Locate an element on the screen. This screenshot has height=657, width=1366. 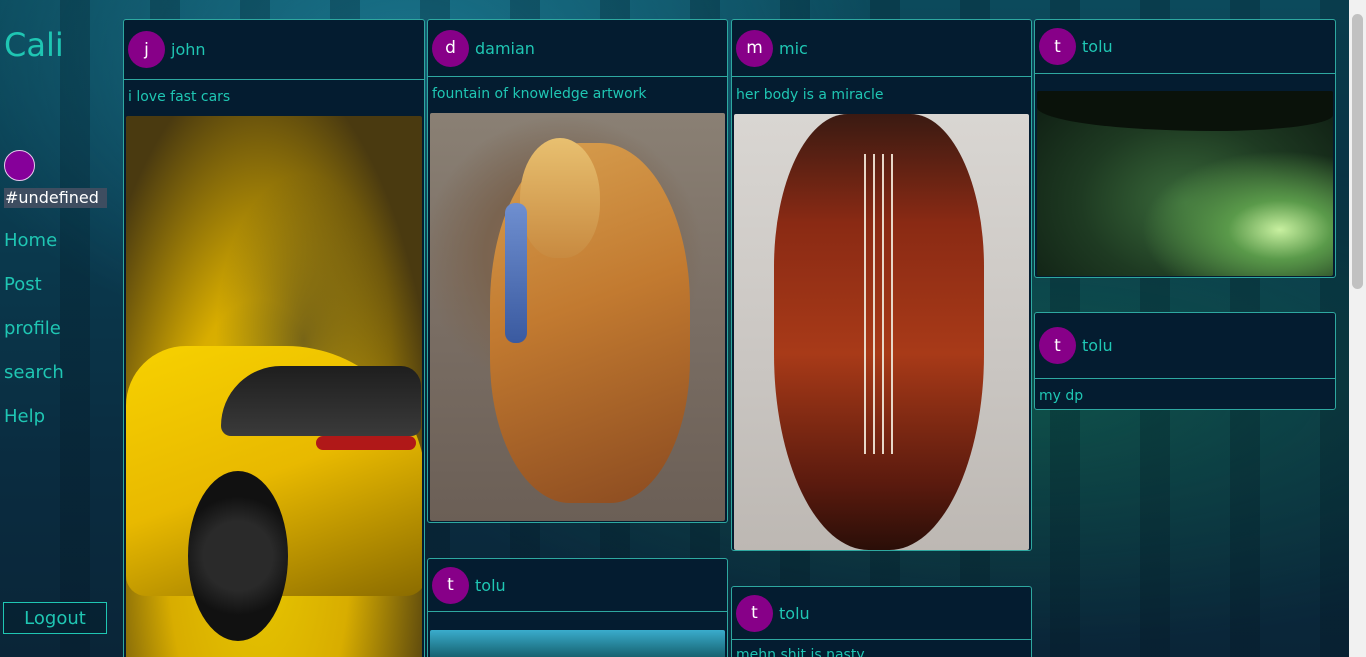
water-stream is located at coordinates (516, 273).